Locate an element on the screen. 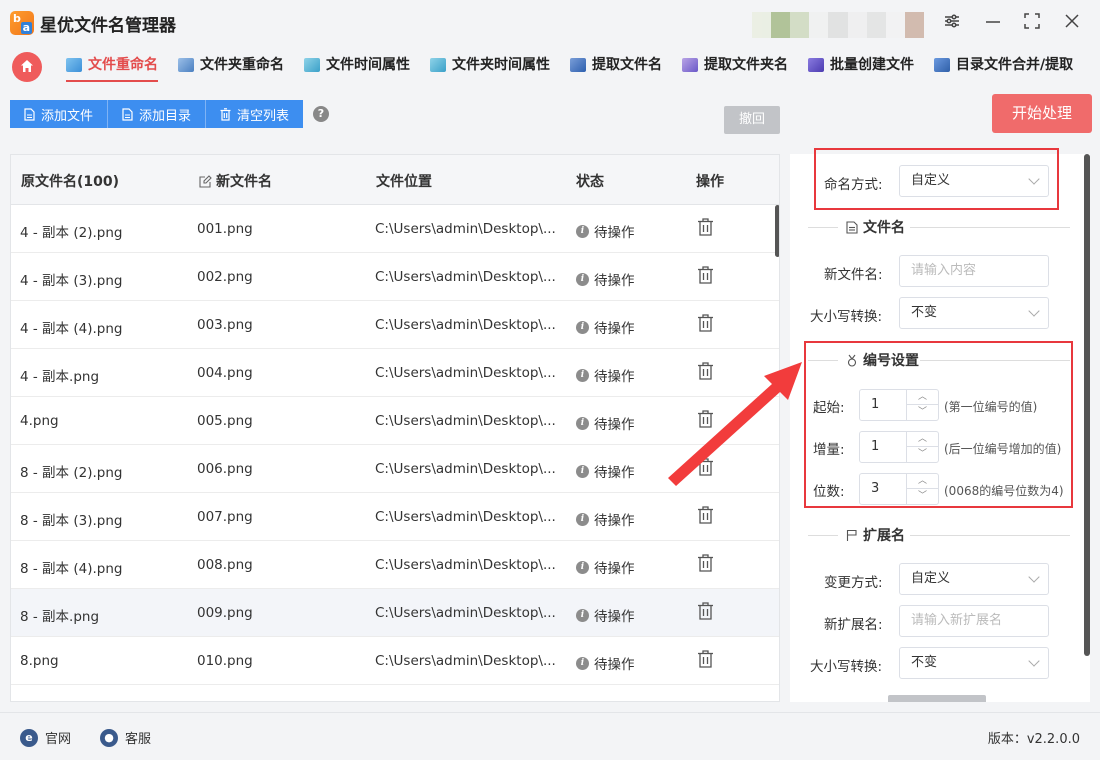 This screenshot has height=760, width=1100. original-filename: 8.png is located at coordinates (39, 661).